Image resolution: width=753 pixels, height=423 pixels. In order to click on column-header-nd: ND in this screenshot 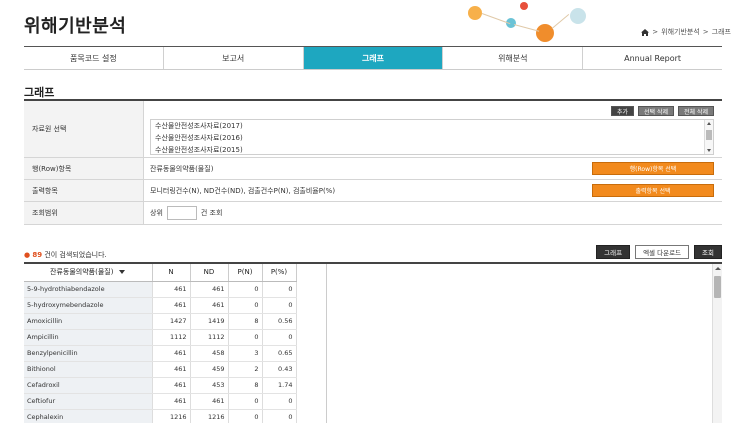, I will do `click(209, 273)`.